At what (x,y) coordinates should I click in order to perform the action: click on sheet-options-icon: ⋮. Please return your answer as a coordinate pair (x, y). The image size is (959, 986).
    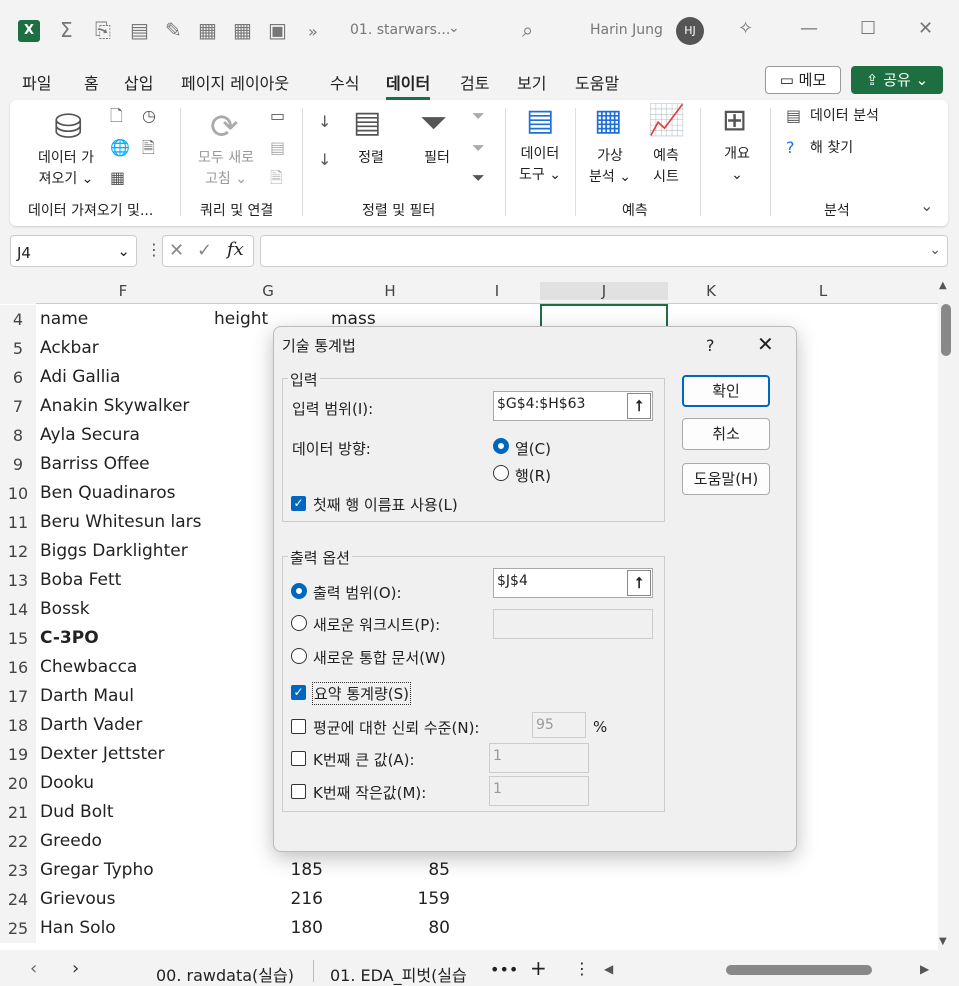
    Looking at the image, I should click on (582, 968).